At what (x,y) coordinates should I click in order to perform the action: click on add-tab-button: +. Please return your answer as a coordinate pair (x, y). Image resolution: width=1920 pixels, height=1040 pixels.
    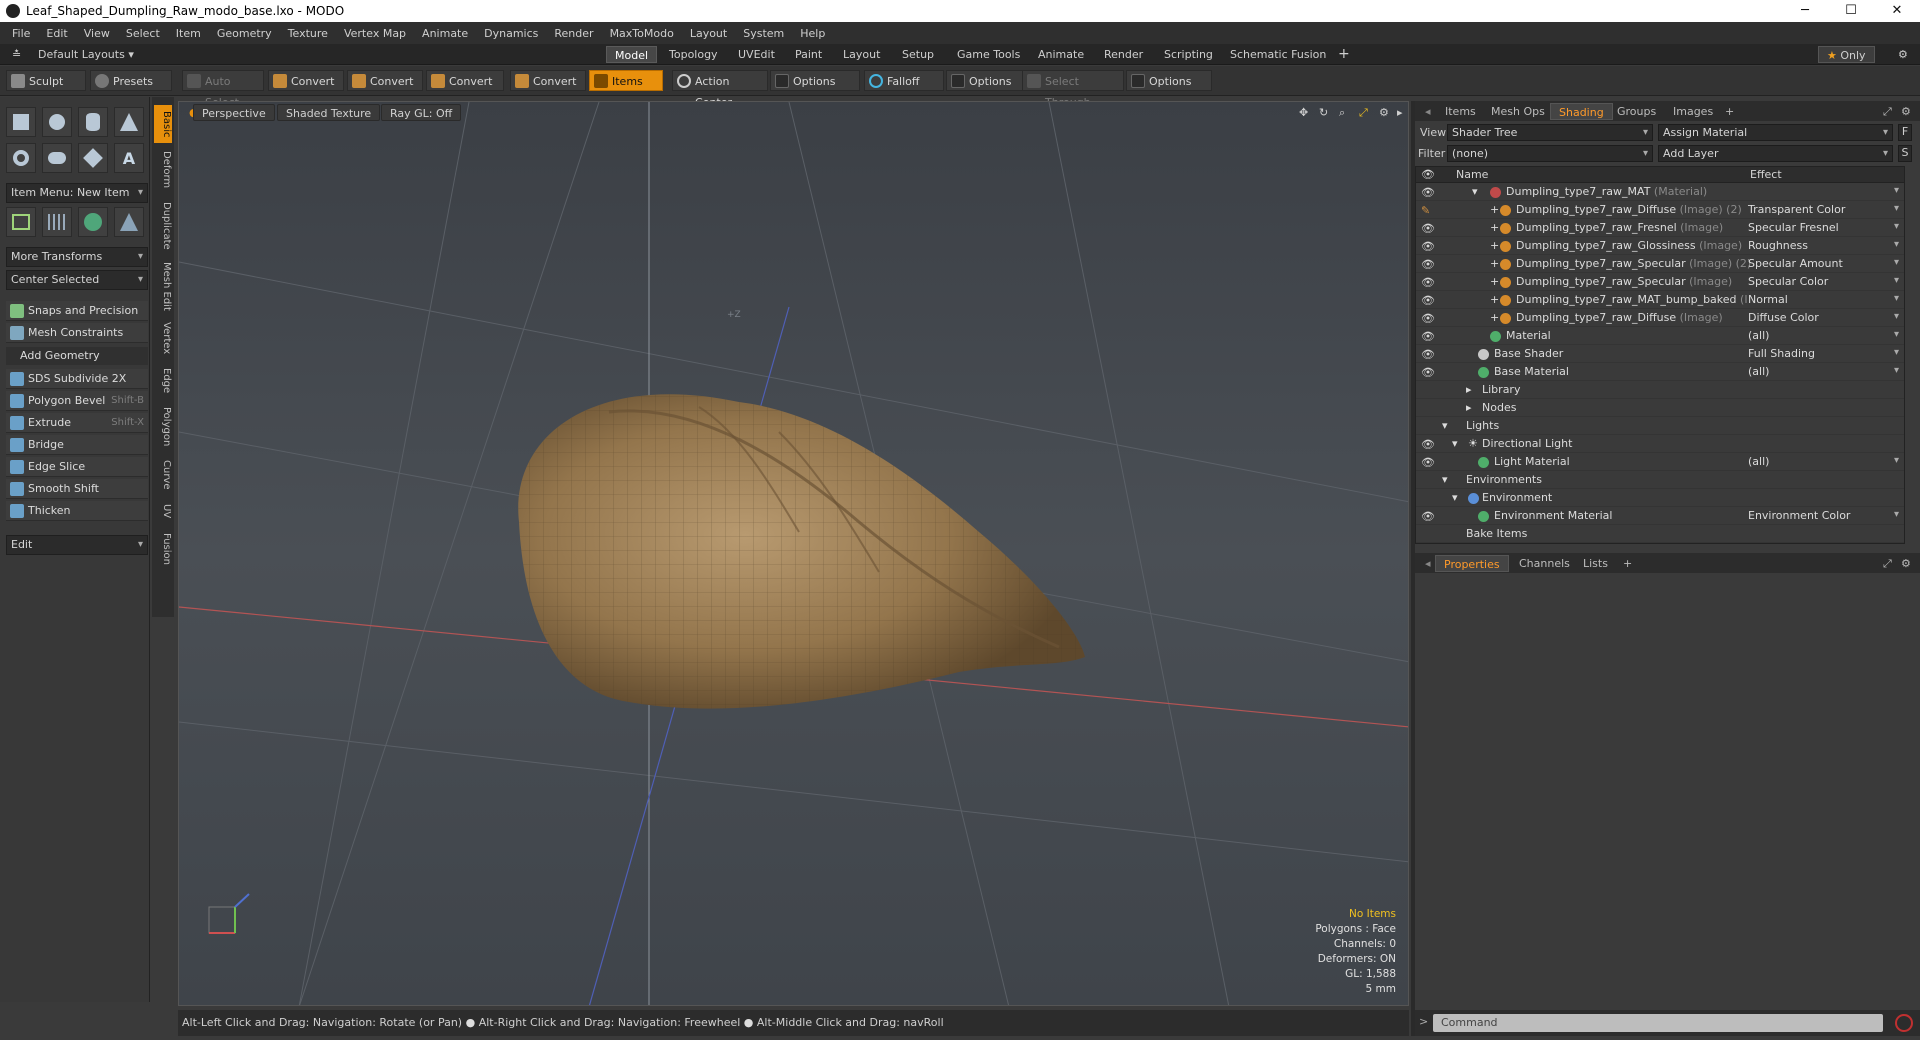
    Looking at the image, I should click on (1729, 111).